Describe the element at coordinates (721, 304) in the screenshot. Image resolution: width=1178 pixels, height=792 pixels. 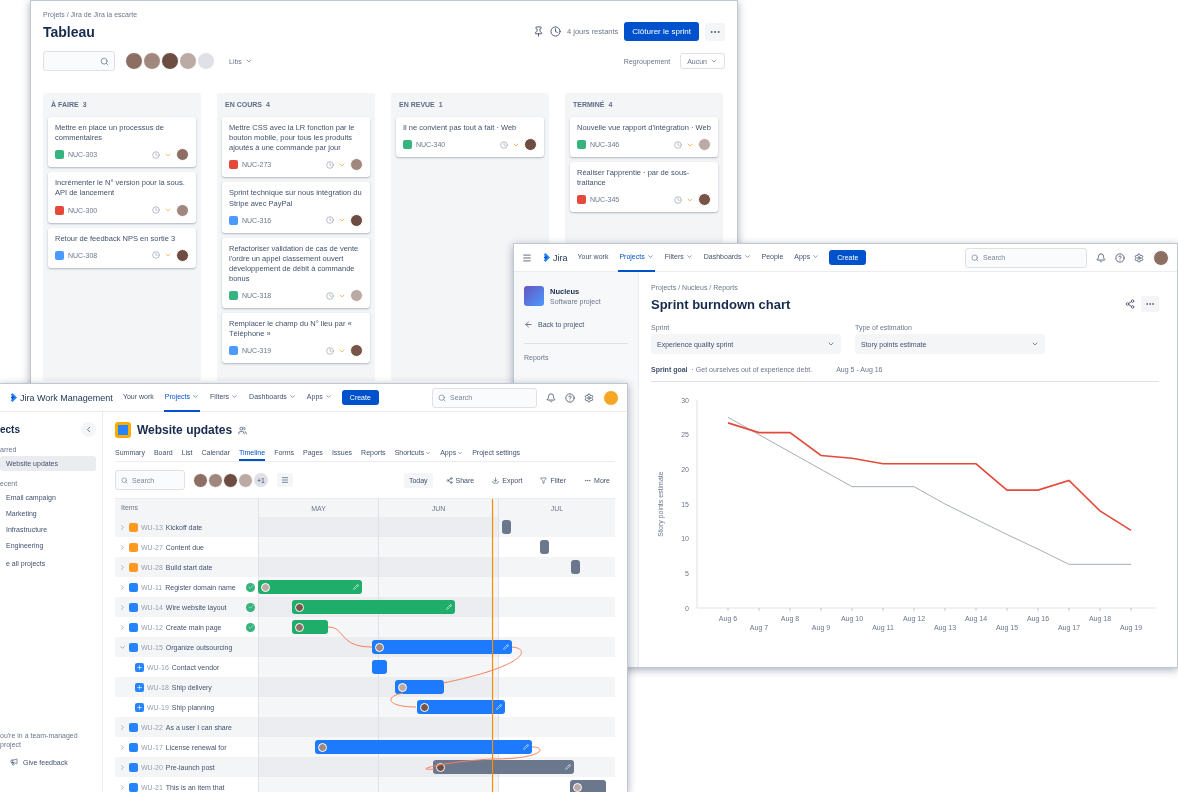
I see `page-title: Sprint burndown chart` at that location.